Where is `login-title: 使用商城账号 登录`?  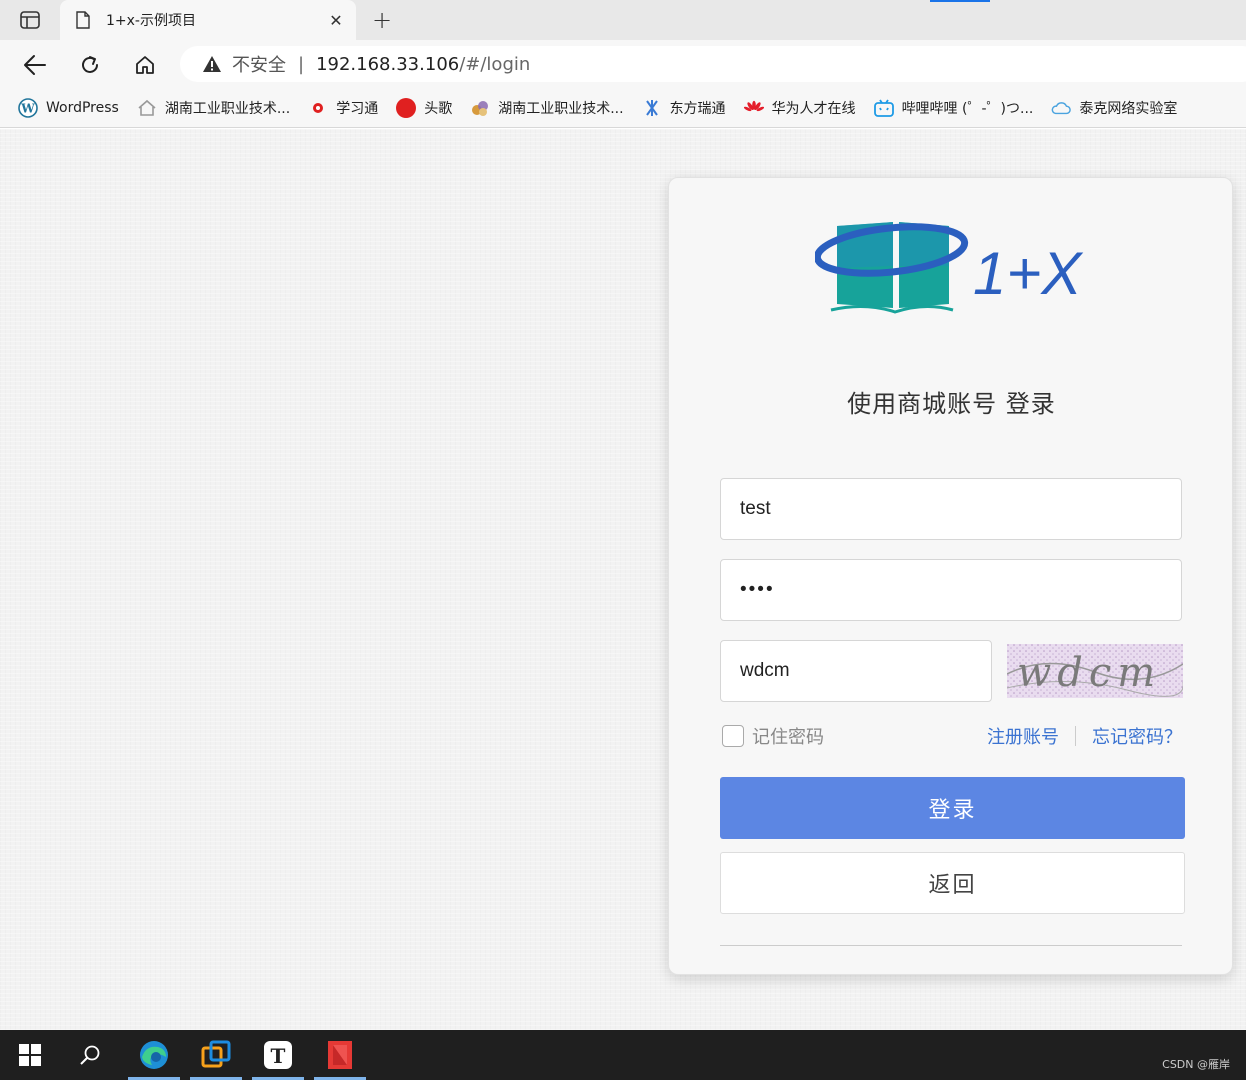
login-title: 使用商城账号 登录 is located at coordinates (951, 404).